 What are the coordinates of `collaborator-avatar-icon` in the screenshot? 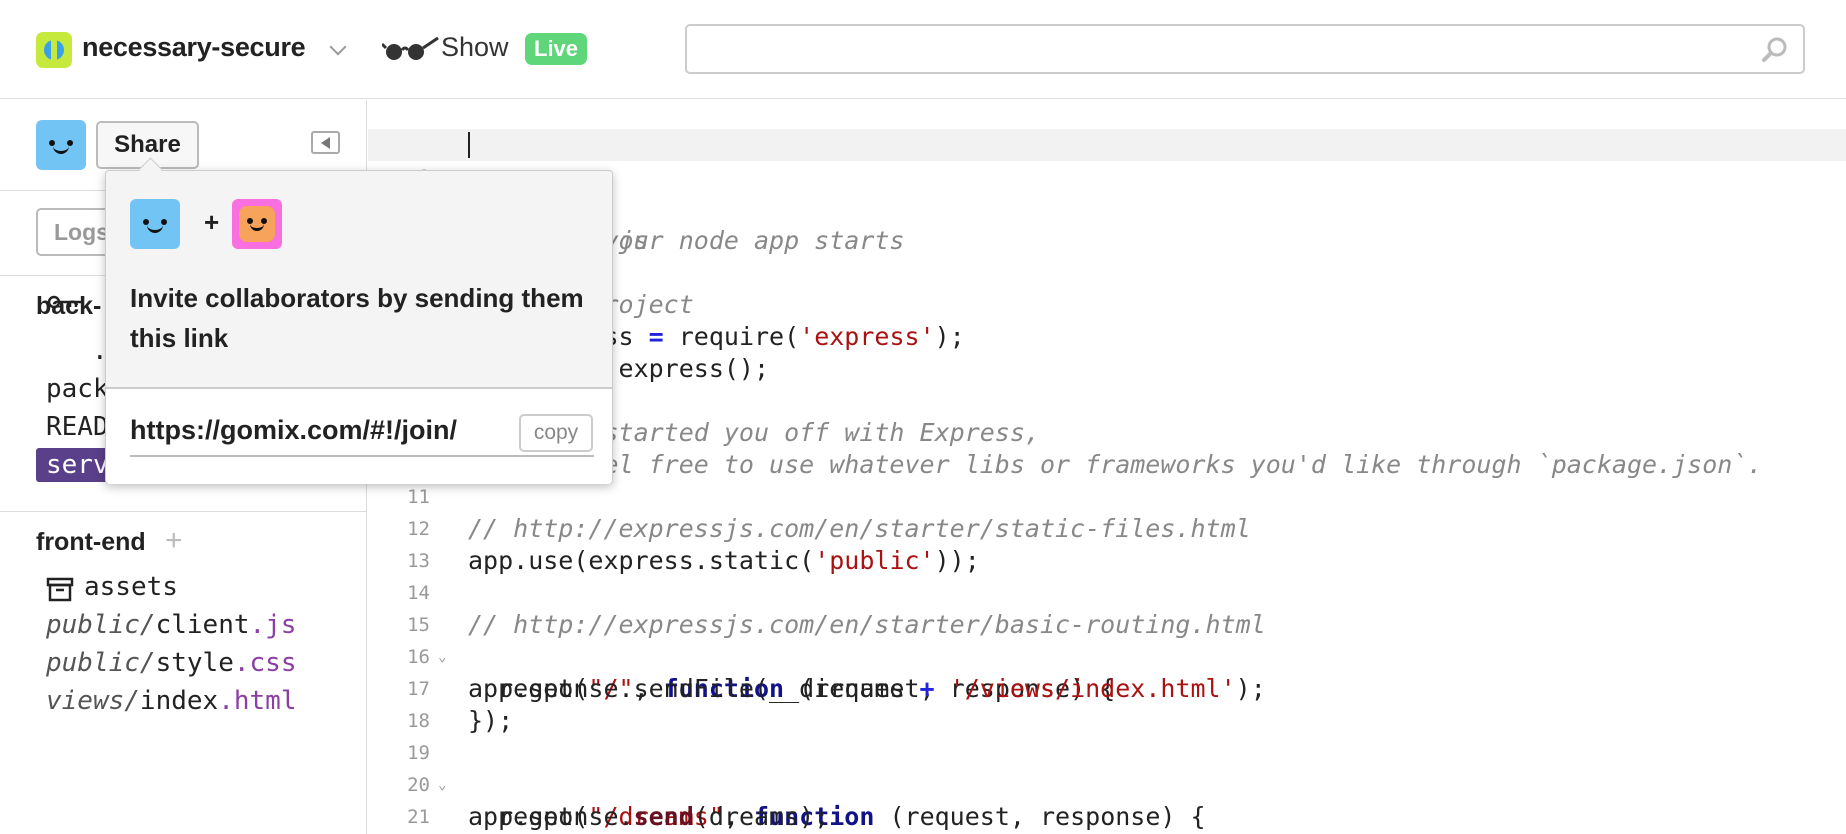 It's located at (257, 224).